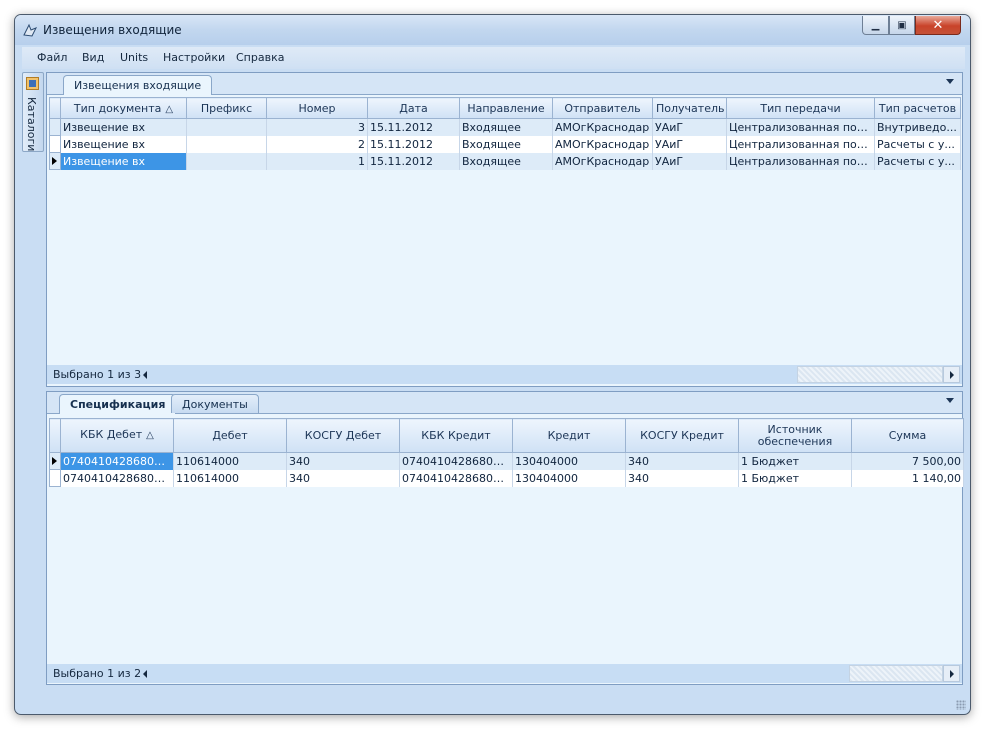  I want to click on specification-tab-strip: Спецификация Документы, so click(504, 403).